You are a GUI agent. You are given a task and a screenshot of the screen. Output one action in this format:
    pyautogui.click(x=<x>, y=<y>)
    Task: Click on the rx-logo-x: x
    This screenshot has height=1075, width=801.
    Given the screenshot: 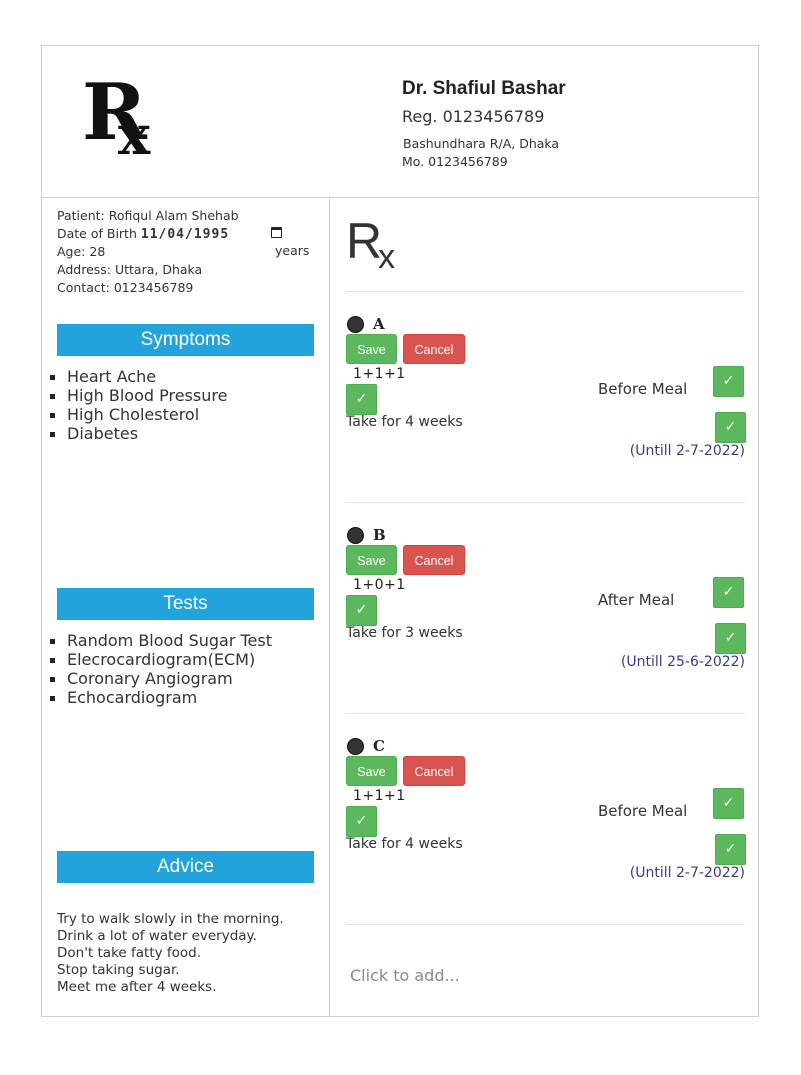 What is the action you would take?
    pyautogui.click(x=134, y=135)
    